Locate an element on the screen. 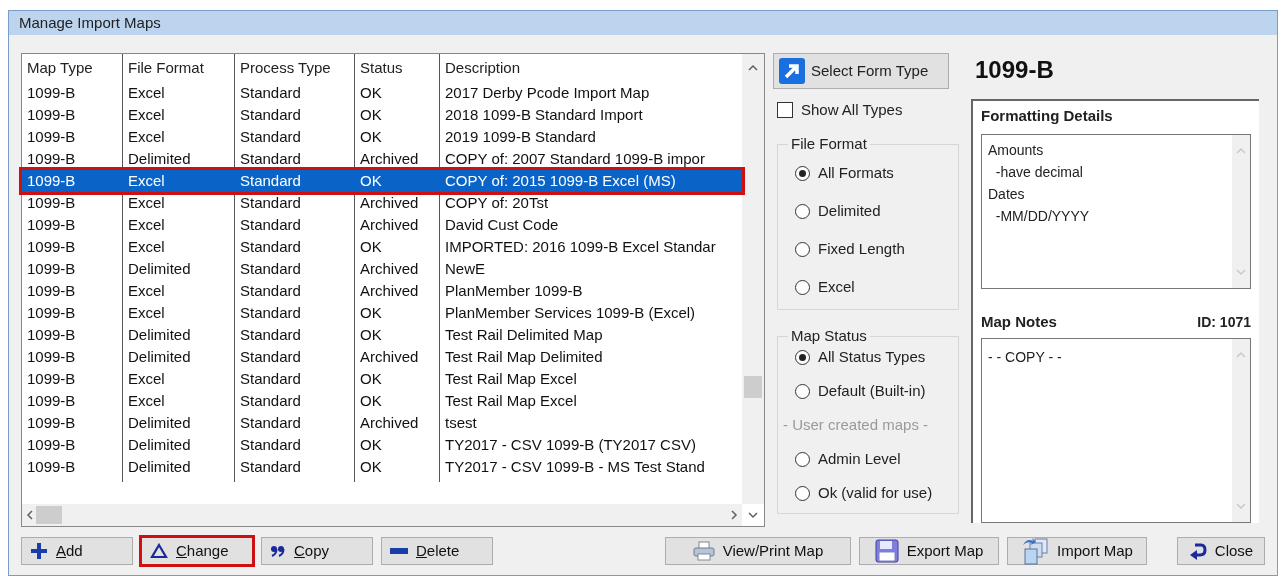 This screenshot has width=1284, height=576. details-line: Amounts is located at coordinates (1016, 150).